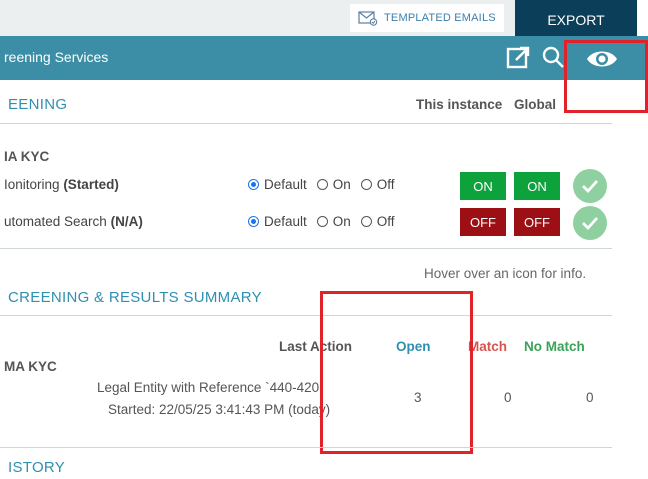  What do you see at coordinates (505, 273) in the screenshot?
I see `hover-hint: Hover over an icon for info.` at bounding box center [505, 273].